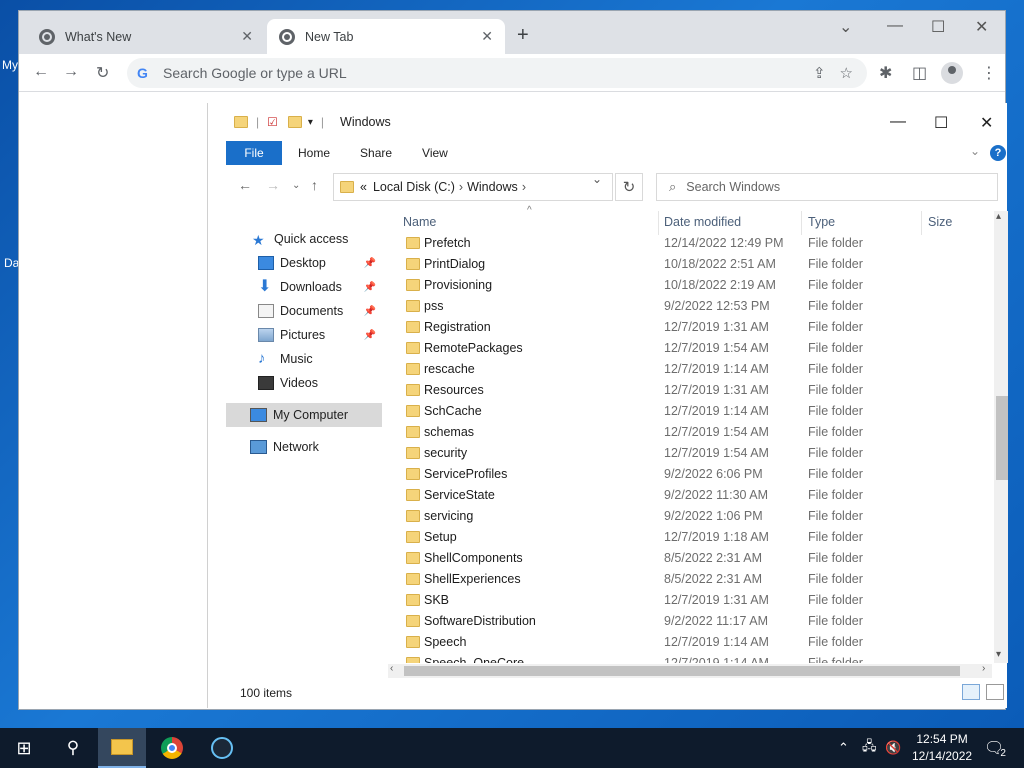 This screenshot has height=768, width=1024. Describe the element at coordinates (304, 311) in the screenshot. I see `nav-item-documents: Documents 📌` at that location.